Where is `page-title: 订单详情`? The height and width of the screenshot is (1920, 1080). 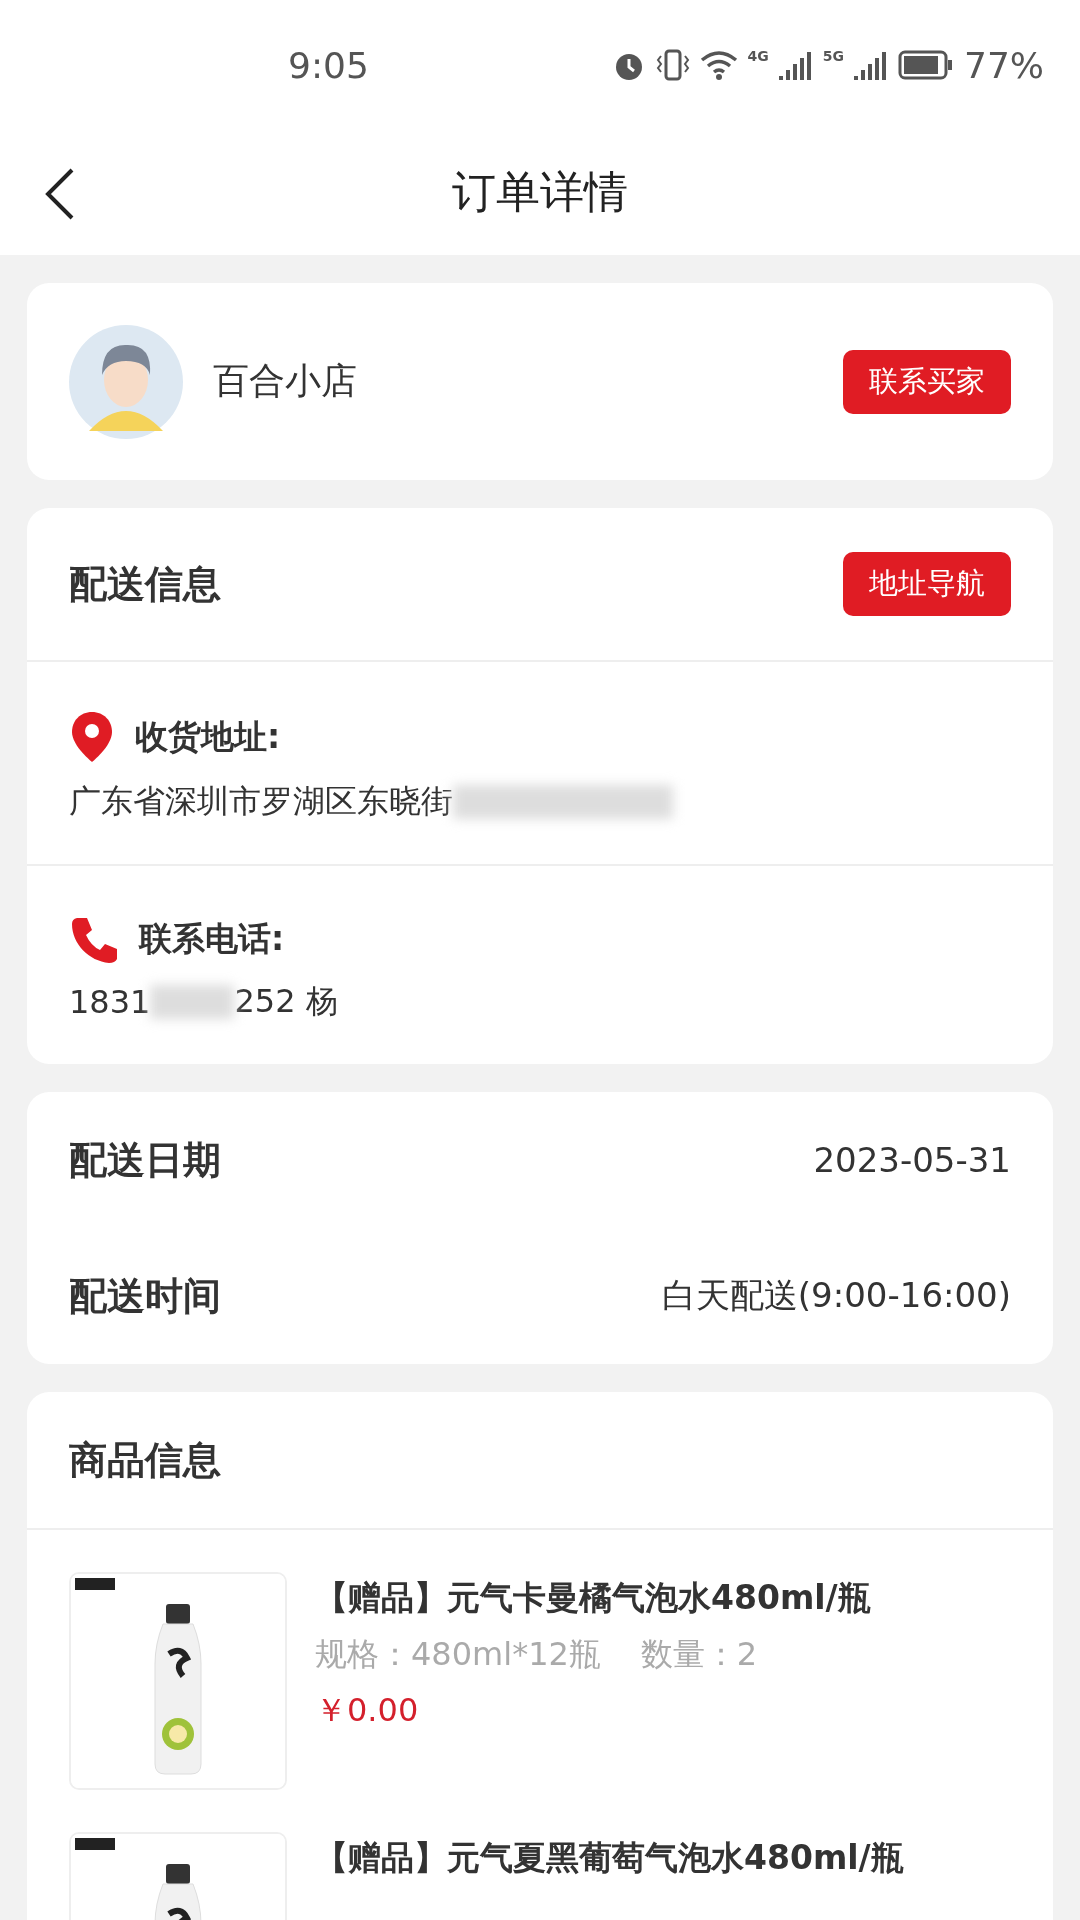 page-title: 订单详情 is located at coordinates (540, 192).